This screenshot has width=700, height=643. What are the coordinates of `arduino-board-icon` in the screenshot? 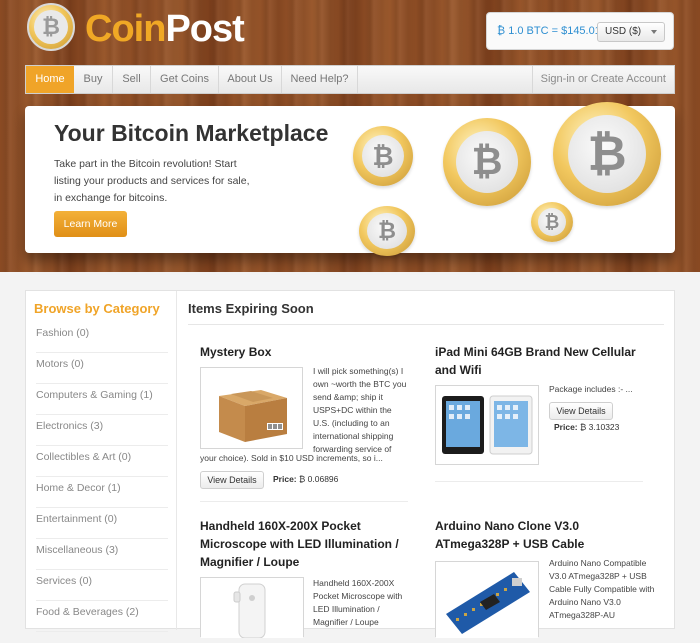 It's located at (487, 600).